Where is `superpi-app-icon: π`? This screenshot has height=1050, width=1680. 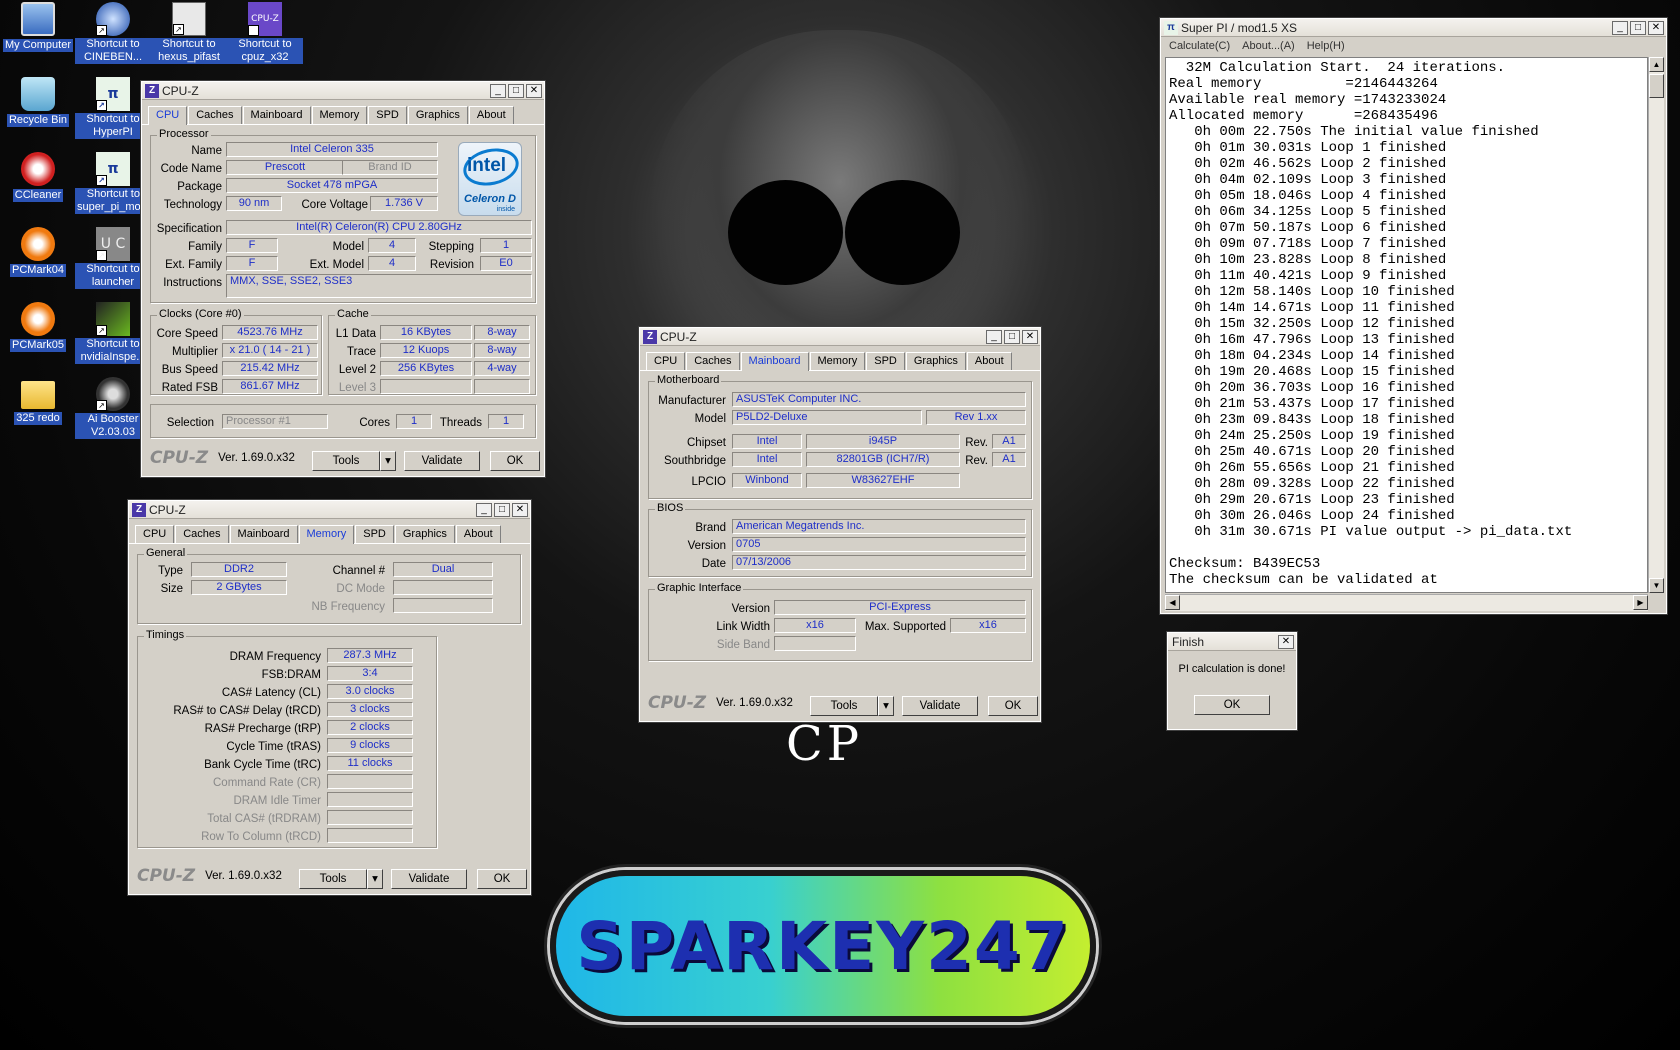
superpi-app-icon: π is located at coordinates (1171, 27).